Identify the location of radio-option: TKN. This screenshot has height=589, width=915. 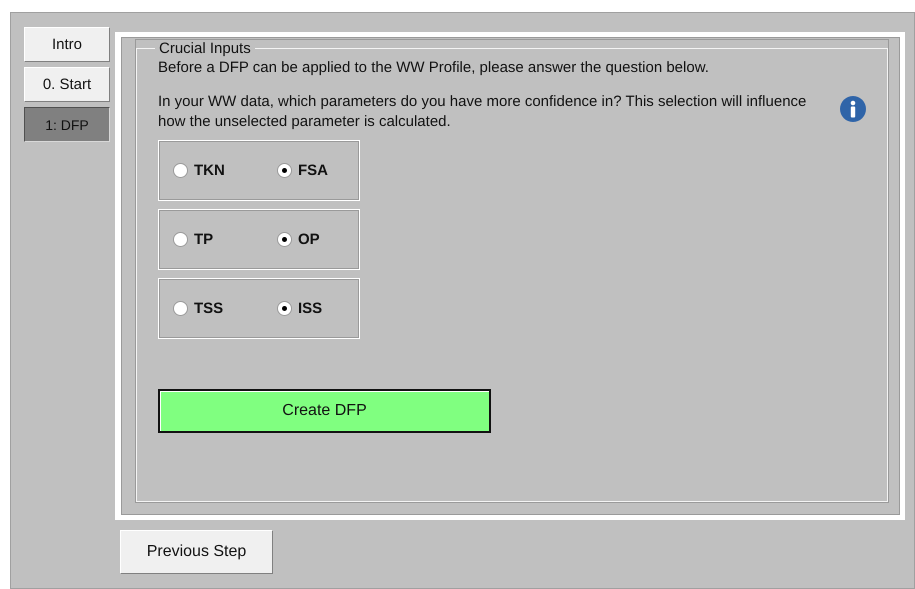
(207, 170).